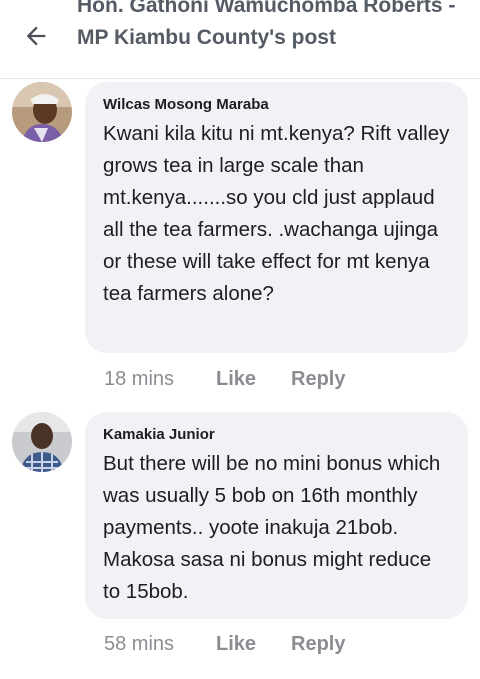 Image resolution: width=480 pixels, height=679 pixels. Describe the element at coordinates (139, 379) in the screenshot. I see `comment-time: 18 mins` at that location.